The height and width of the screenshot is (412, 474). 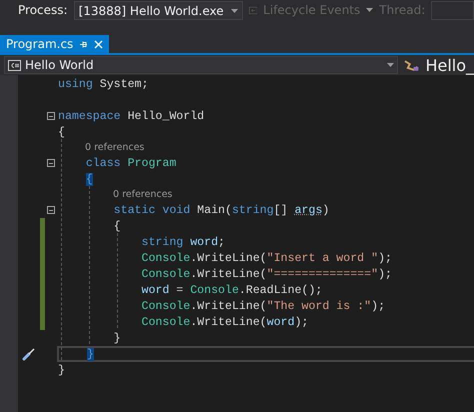 What do you see at coordinates (99, 44) in the screenshot?
I see `close-icon` at bounding box center [99, 44].